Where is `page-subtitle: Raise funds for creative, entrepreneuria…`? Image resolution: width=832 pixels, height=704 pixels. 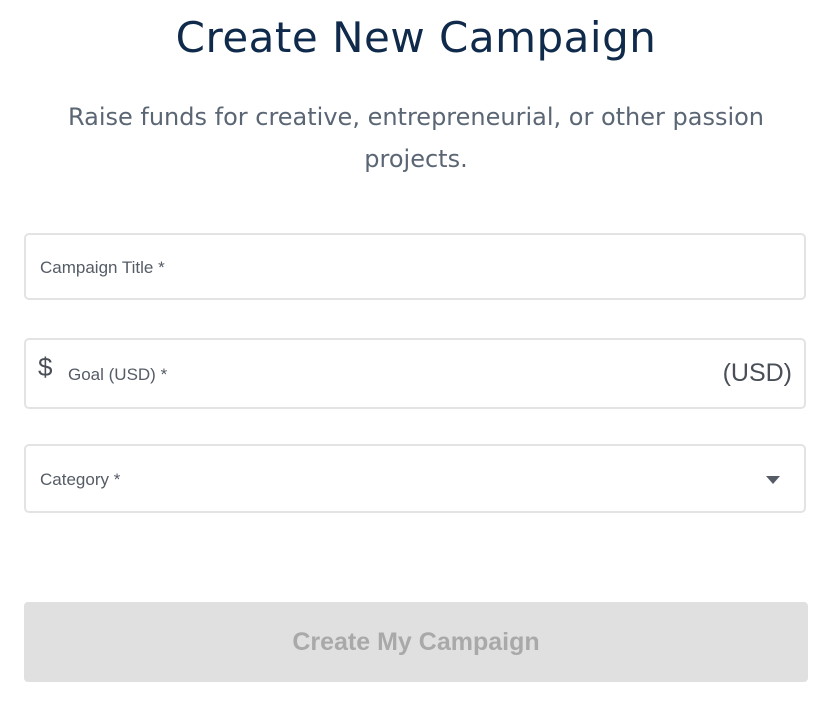
page-subtitle: Raise funds for creative, entrepreneuria… is located at coordinates (416, 138).